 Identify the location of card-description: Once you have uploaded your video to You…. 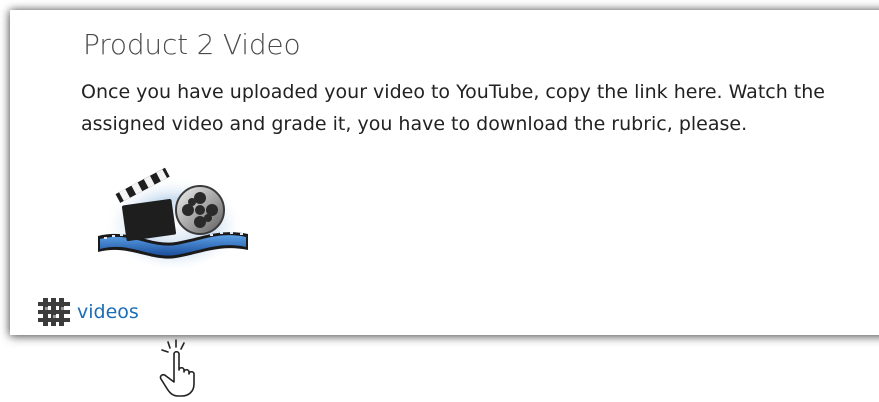
(453, 108).